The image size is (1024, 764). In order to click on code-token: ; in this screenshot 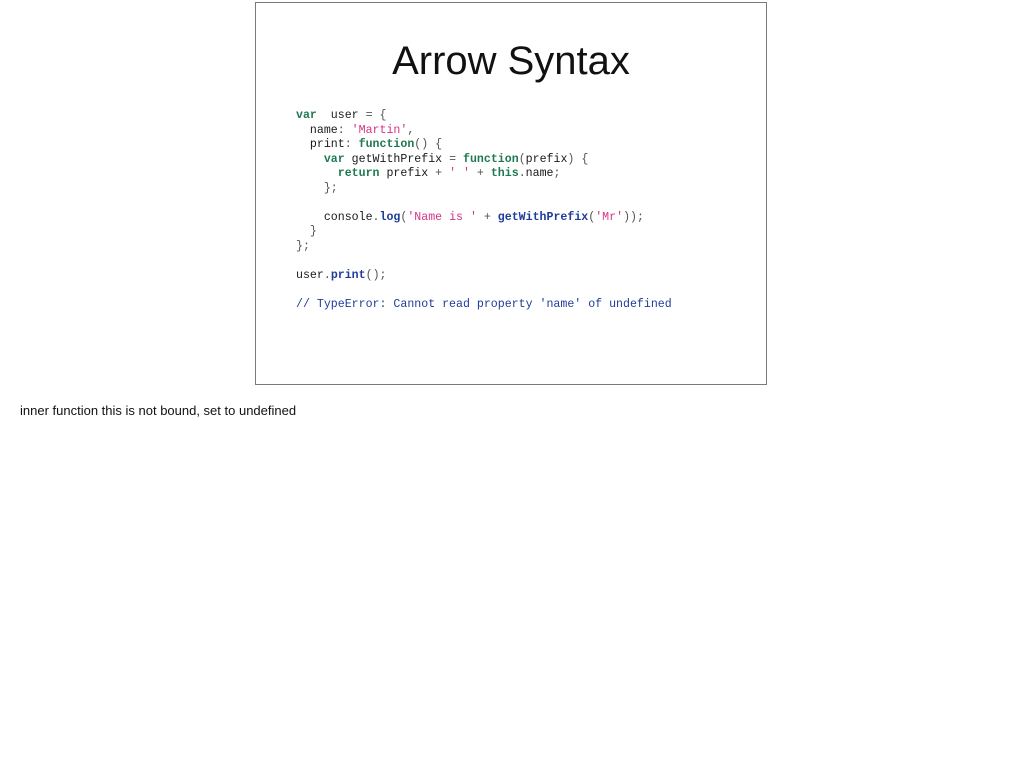, I will do `click(557, 173)`.